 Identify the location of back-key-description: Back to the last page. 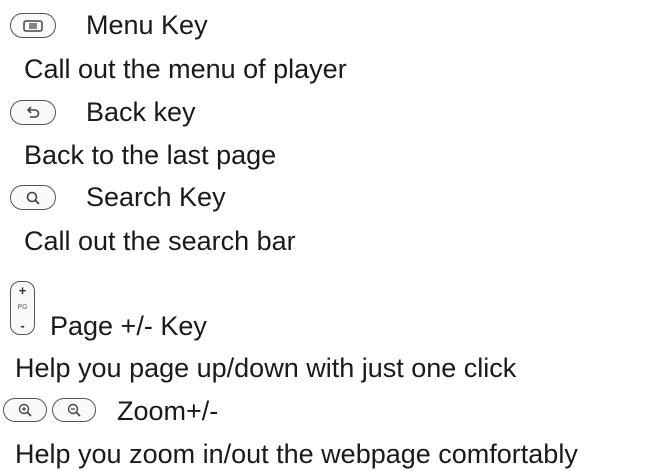
(150, 155).